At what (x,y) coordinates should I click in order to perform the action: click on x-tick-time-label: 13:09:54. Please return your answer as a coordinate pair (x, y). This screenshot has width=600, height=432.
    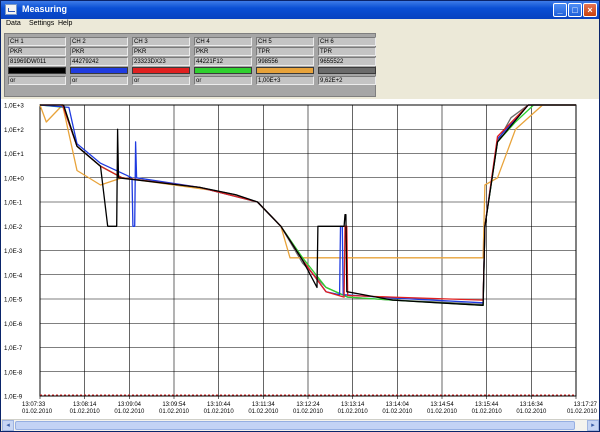
    Looking at the image, I should click on (174, 405).